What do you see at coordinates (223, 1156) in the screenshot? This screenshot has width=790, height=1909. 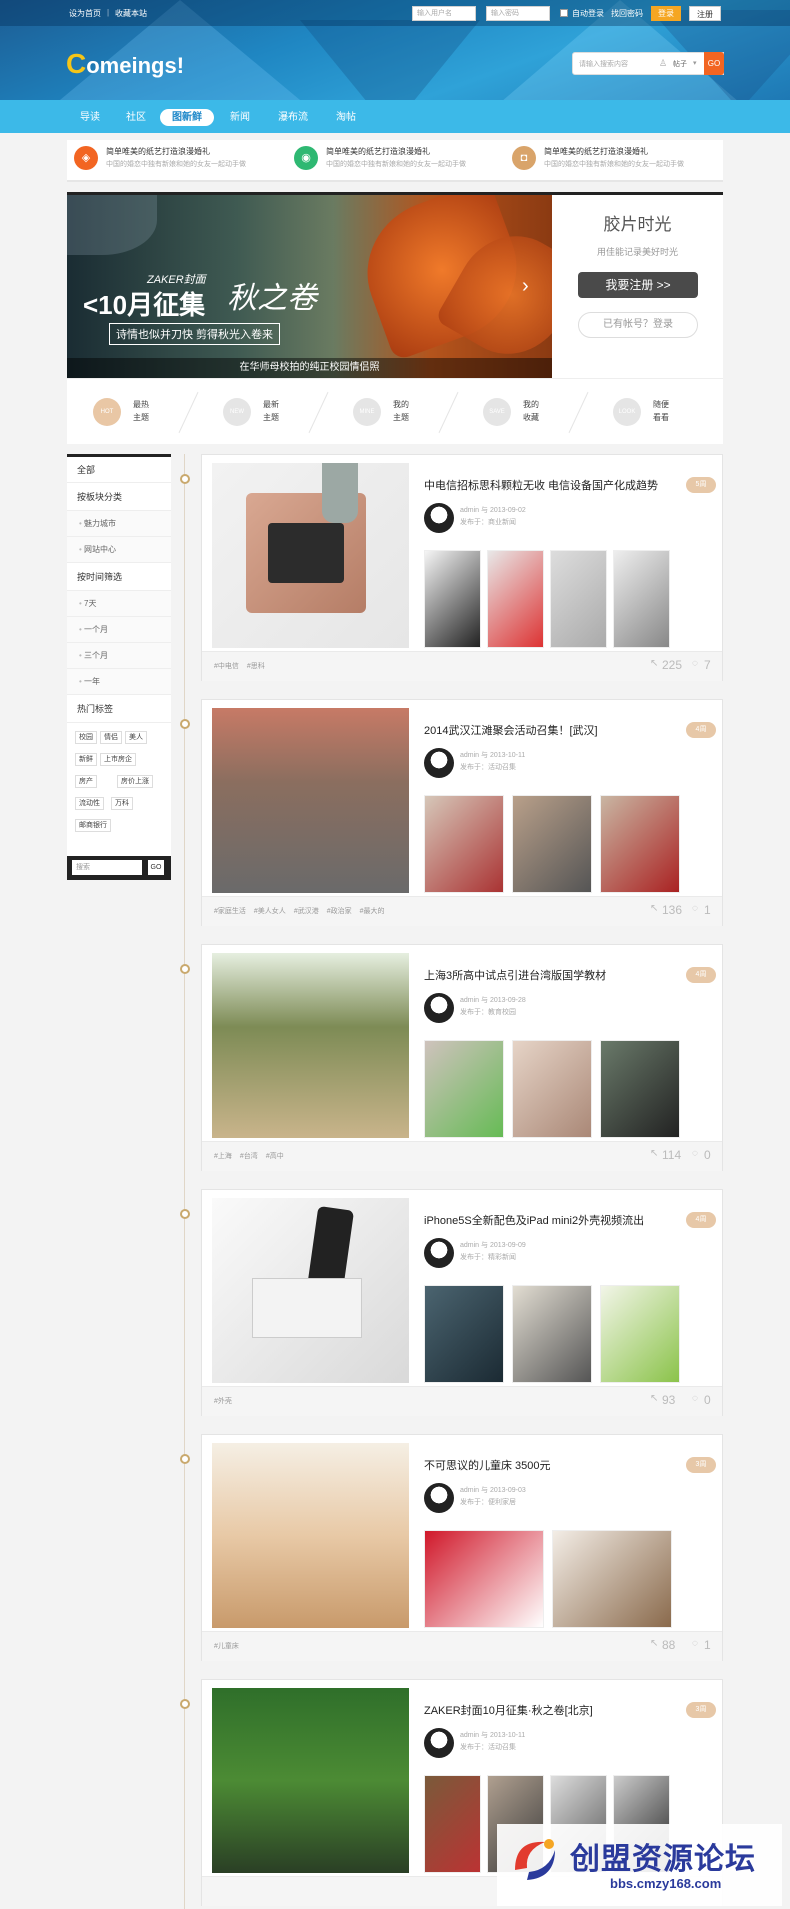 I see `post-tag: #上海` at bounding box center [223, 1156].